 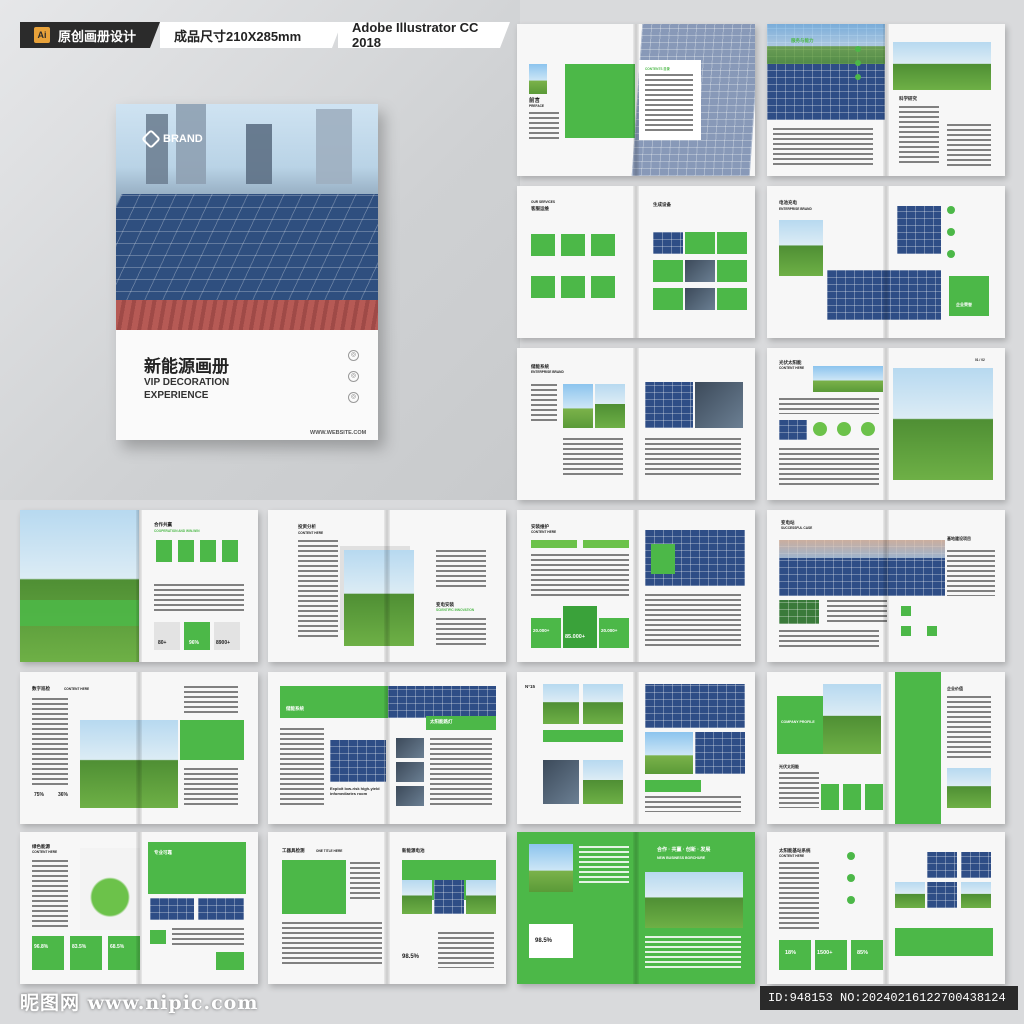 I want to click on cover-subtitle: VIP DECORATION EXPERIENCE, so click(x=186, y=389).